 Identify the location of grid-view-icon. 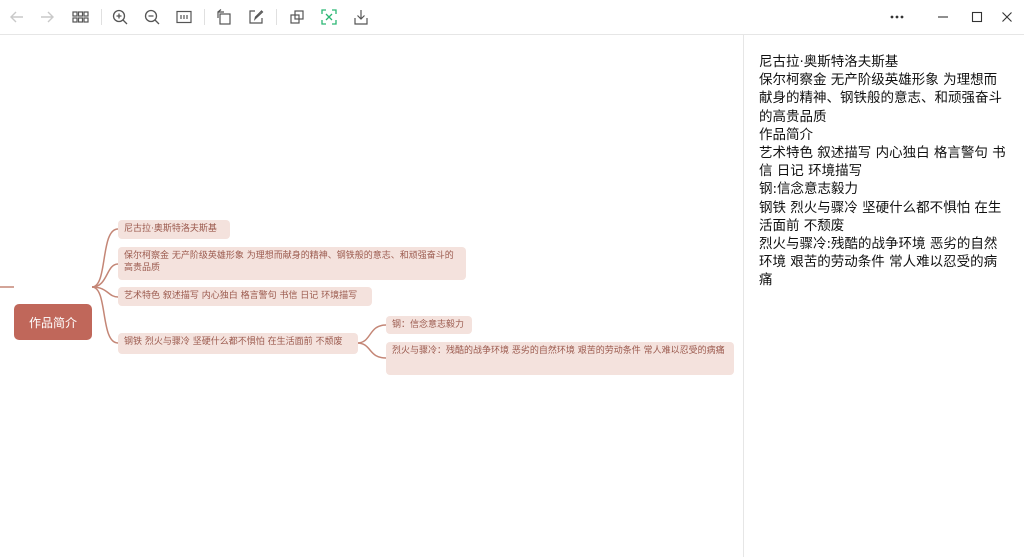
(80, 17).